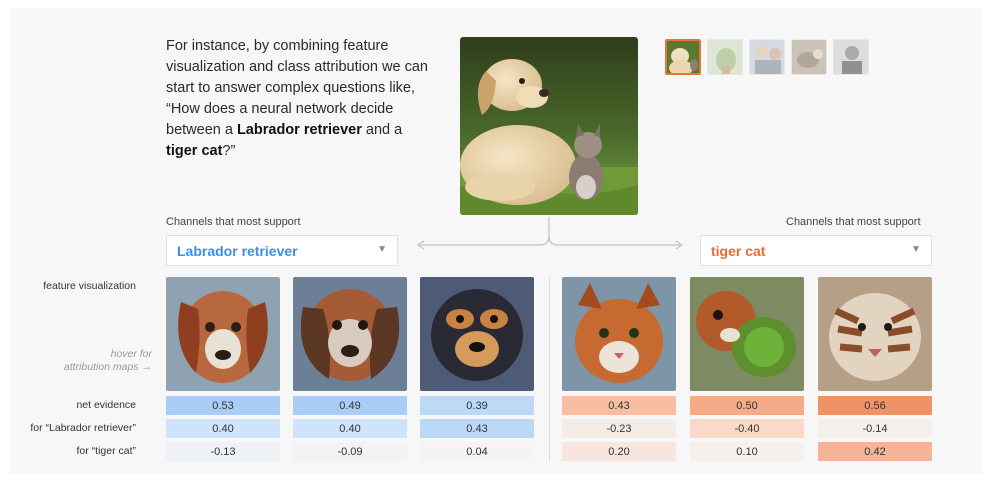 The width and height of the screenshot is (990, 481). I want to click on tiger-evidence-cell: 0.04, so click(477, 451).